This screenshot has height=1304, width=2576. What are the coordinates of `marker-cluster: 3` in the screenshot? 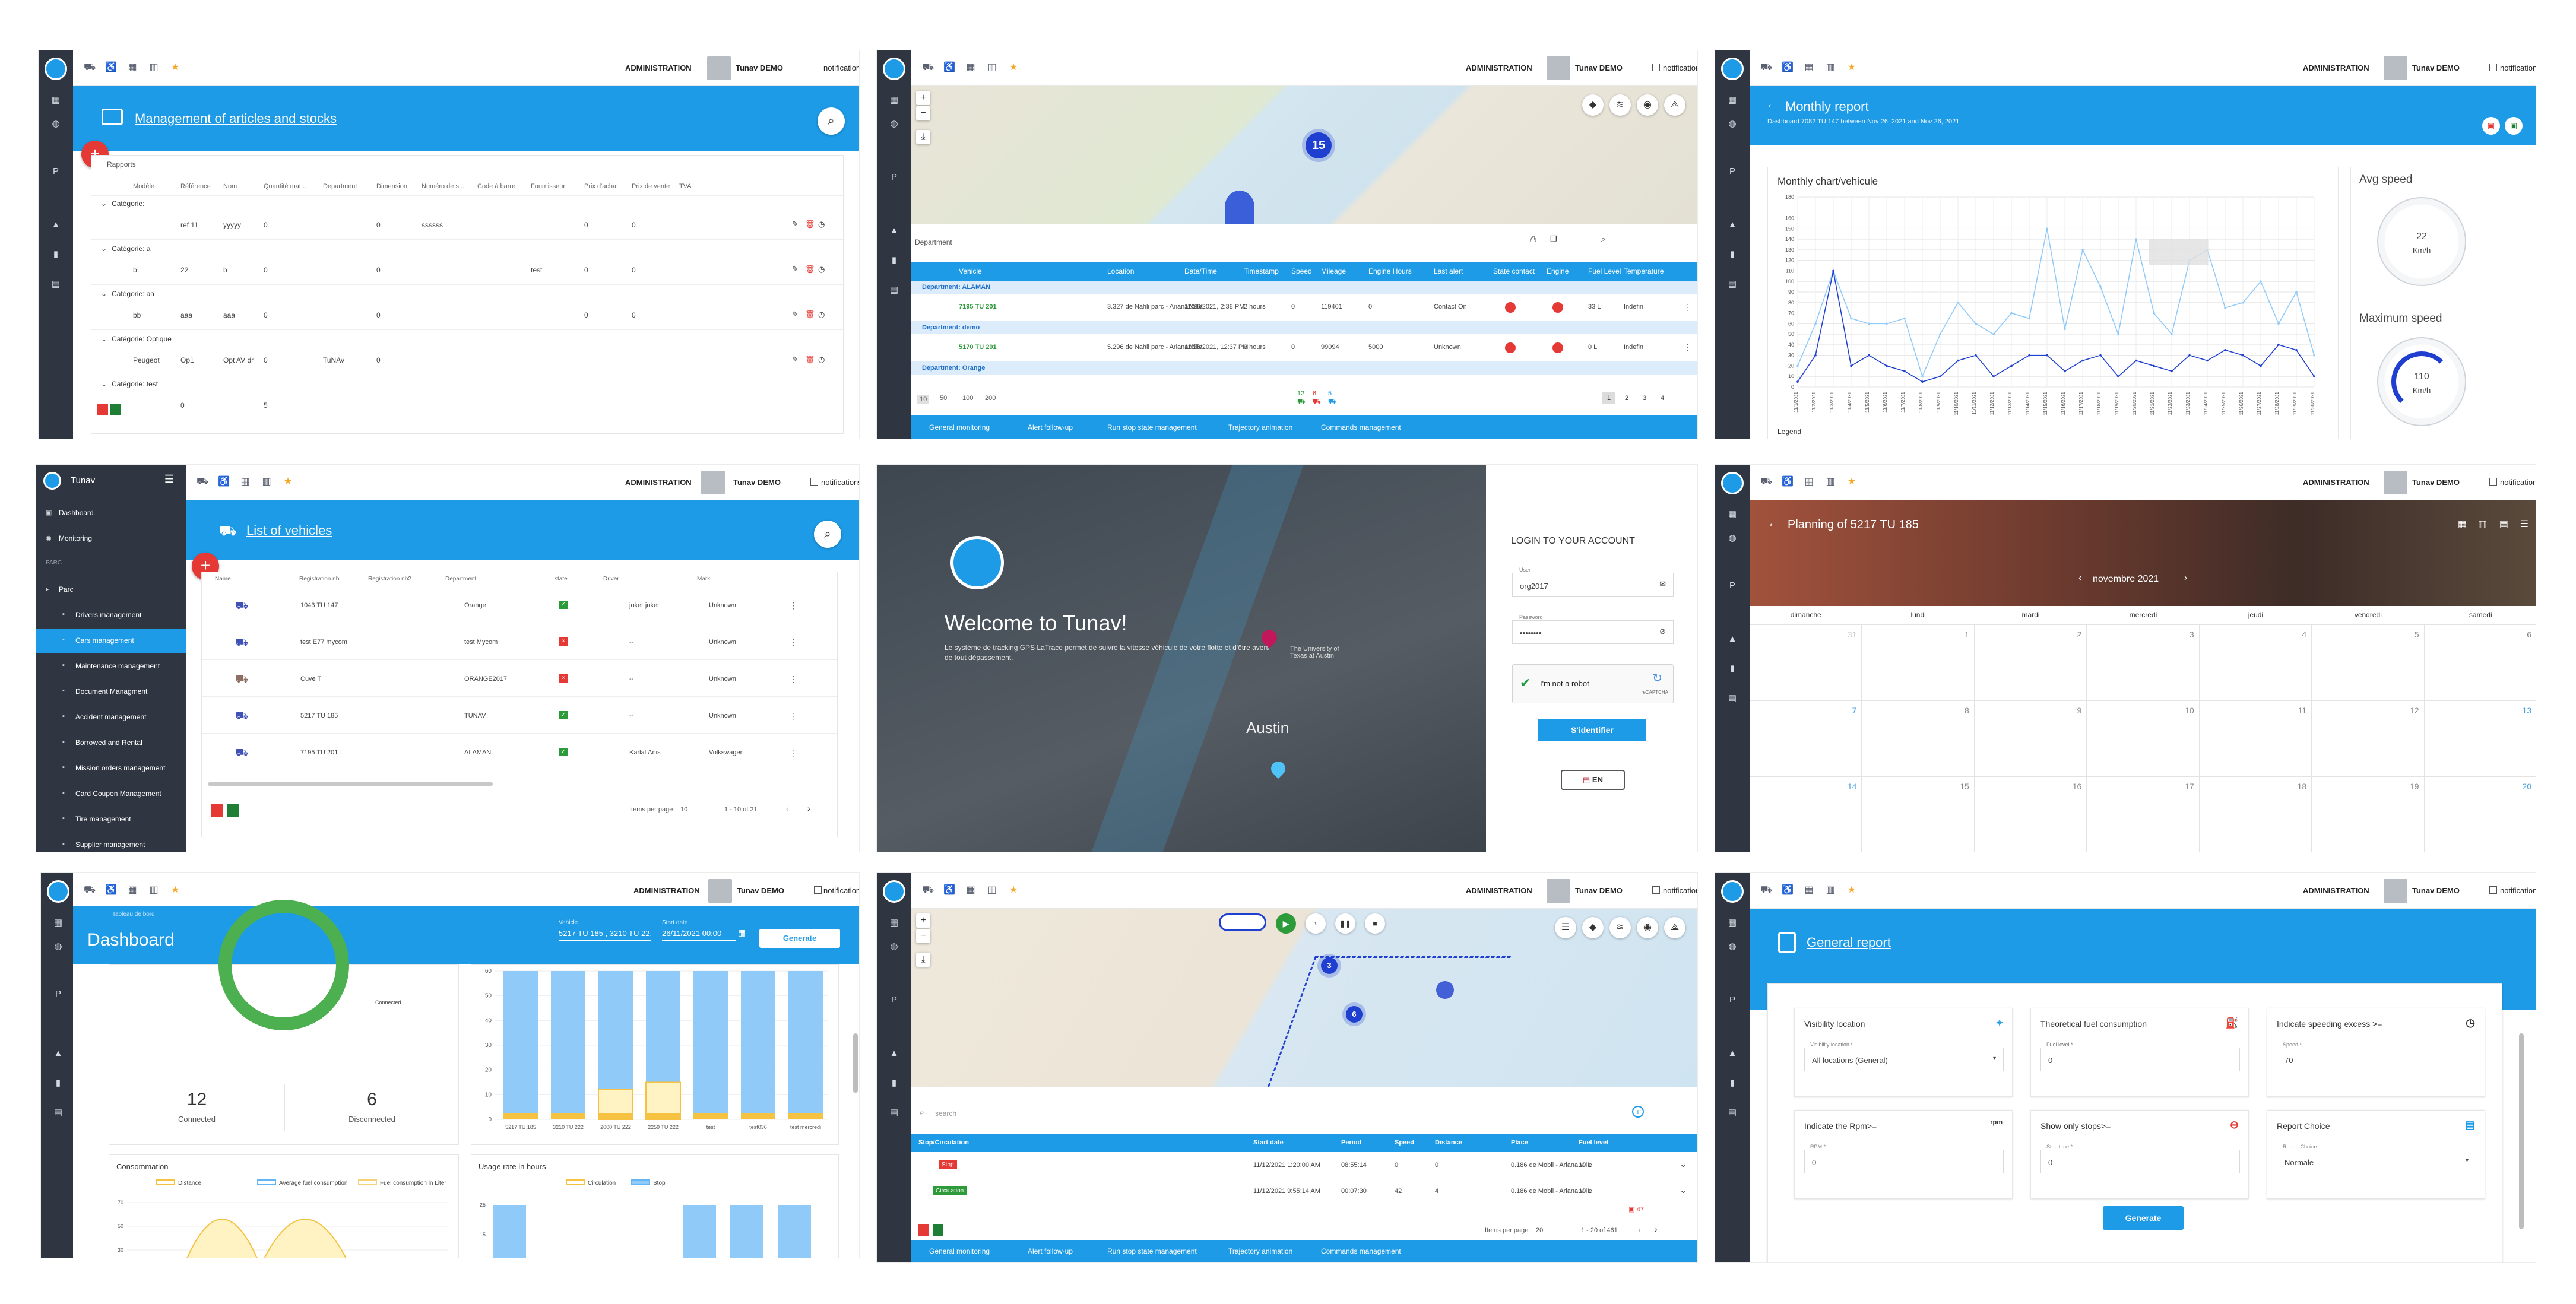 It's located at (1329, 966).